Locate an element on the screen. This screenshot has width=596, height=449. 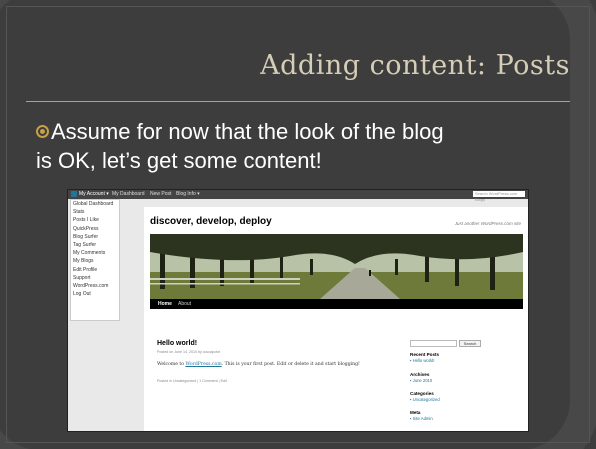
wordpress-logo-icon is located at coordinates (74, 194).